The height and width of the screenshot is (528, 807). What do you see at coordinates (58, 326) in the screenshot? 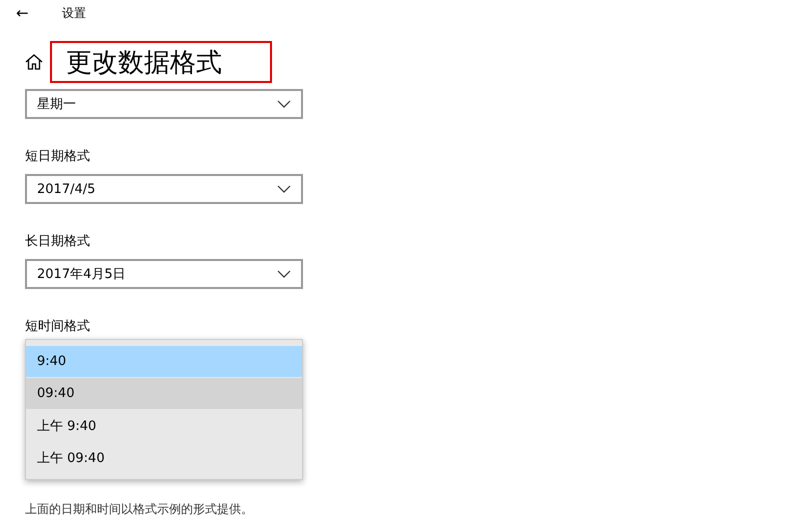
I see `field-label: 短时间格式` at bounding box center [58, 326].